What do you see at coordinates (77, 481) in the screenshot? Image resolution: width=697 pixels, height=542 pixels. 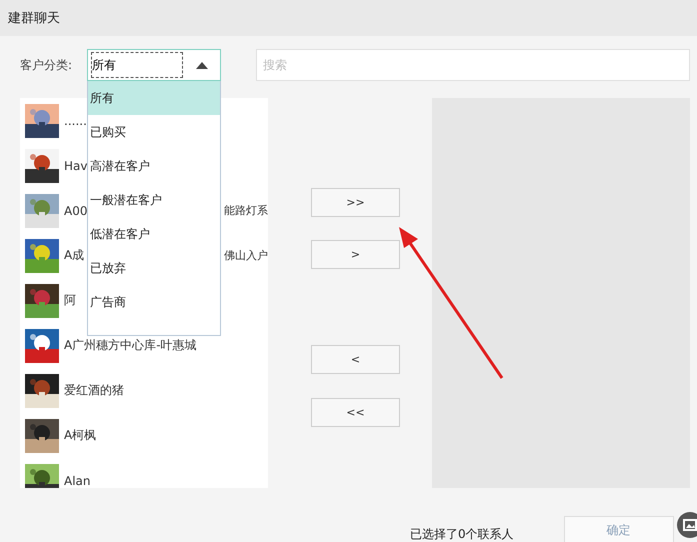 I see `contact-name: Alan` at bounding box center [77, 481].